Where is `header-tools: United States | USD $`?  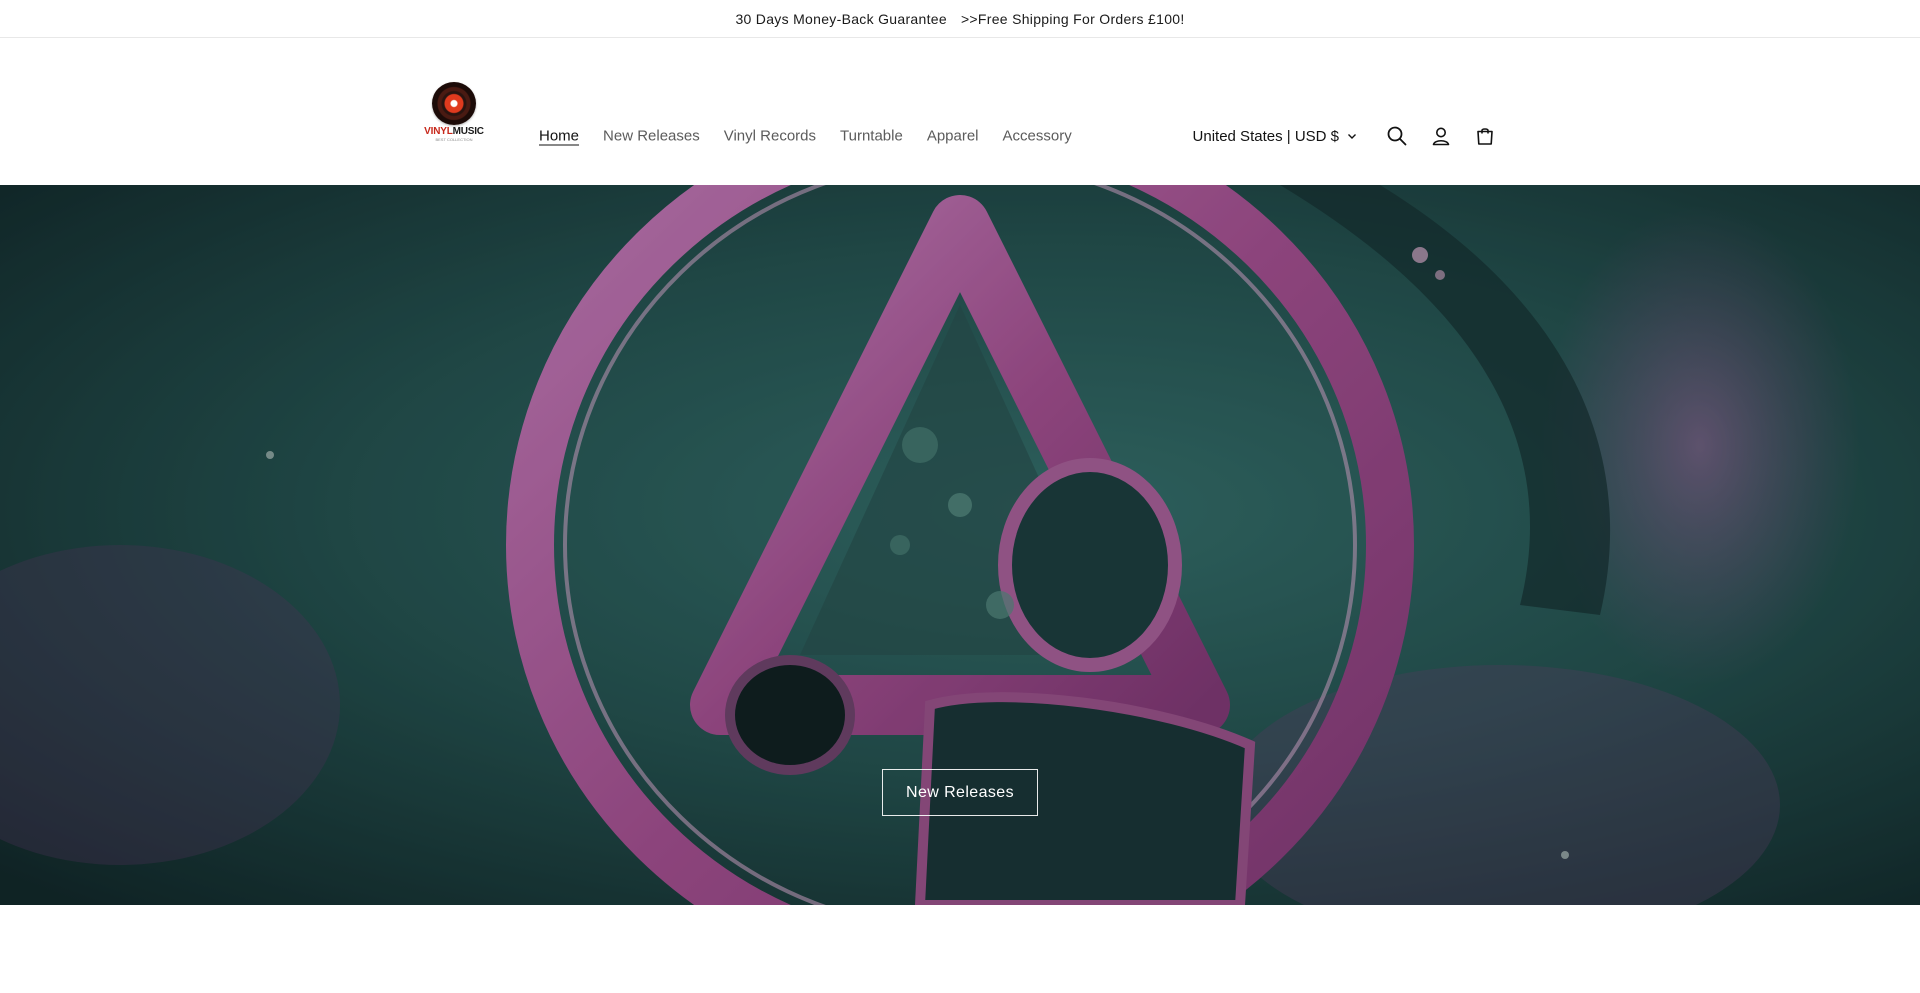 header-tools: United States | USD $ is located at coordinates (1350, 136).